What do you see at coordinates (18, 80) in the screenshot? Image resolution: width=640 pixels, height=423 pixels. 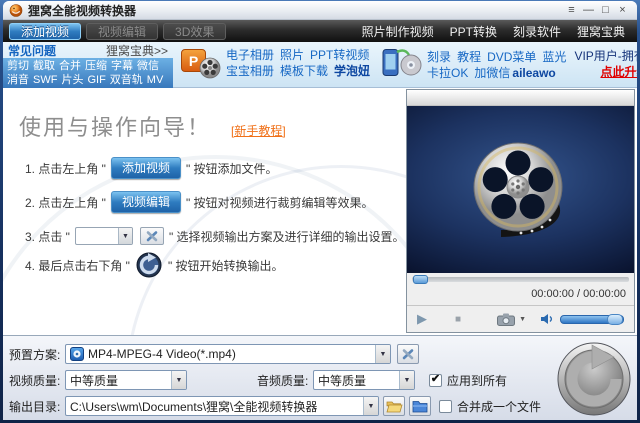 I see `tool-link-mute: 消音` at bounding box center [18, 80].